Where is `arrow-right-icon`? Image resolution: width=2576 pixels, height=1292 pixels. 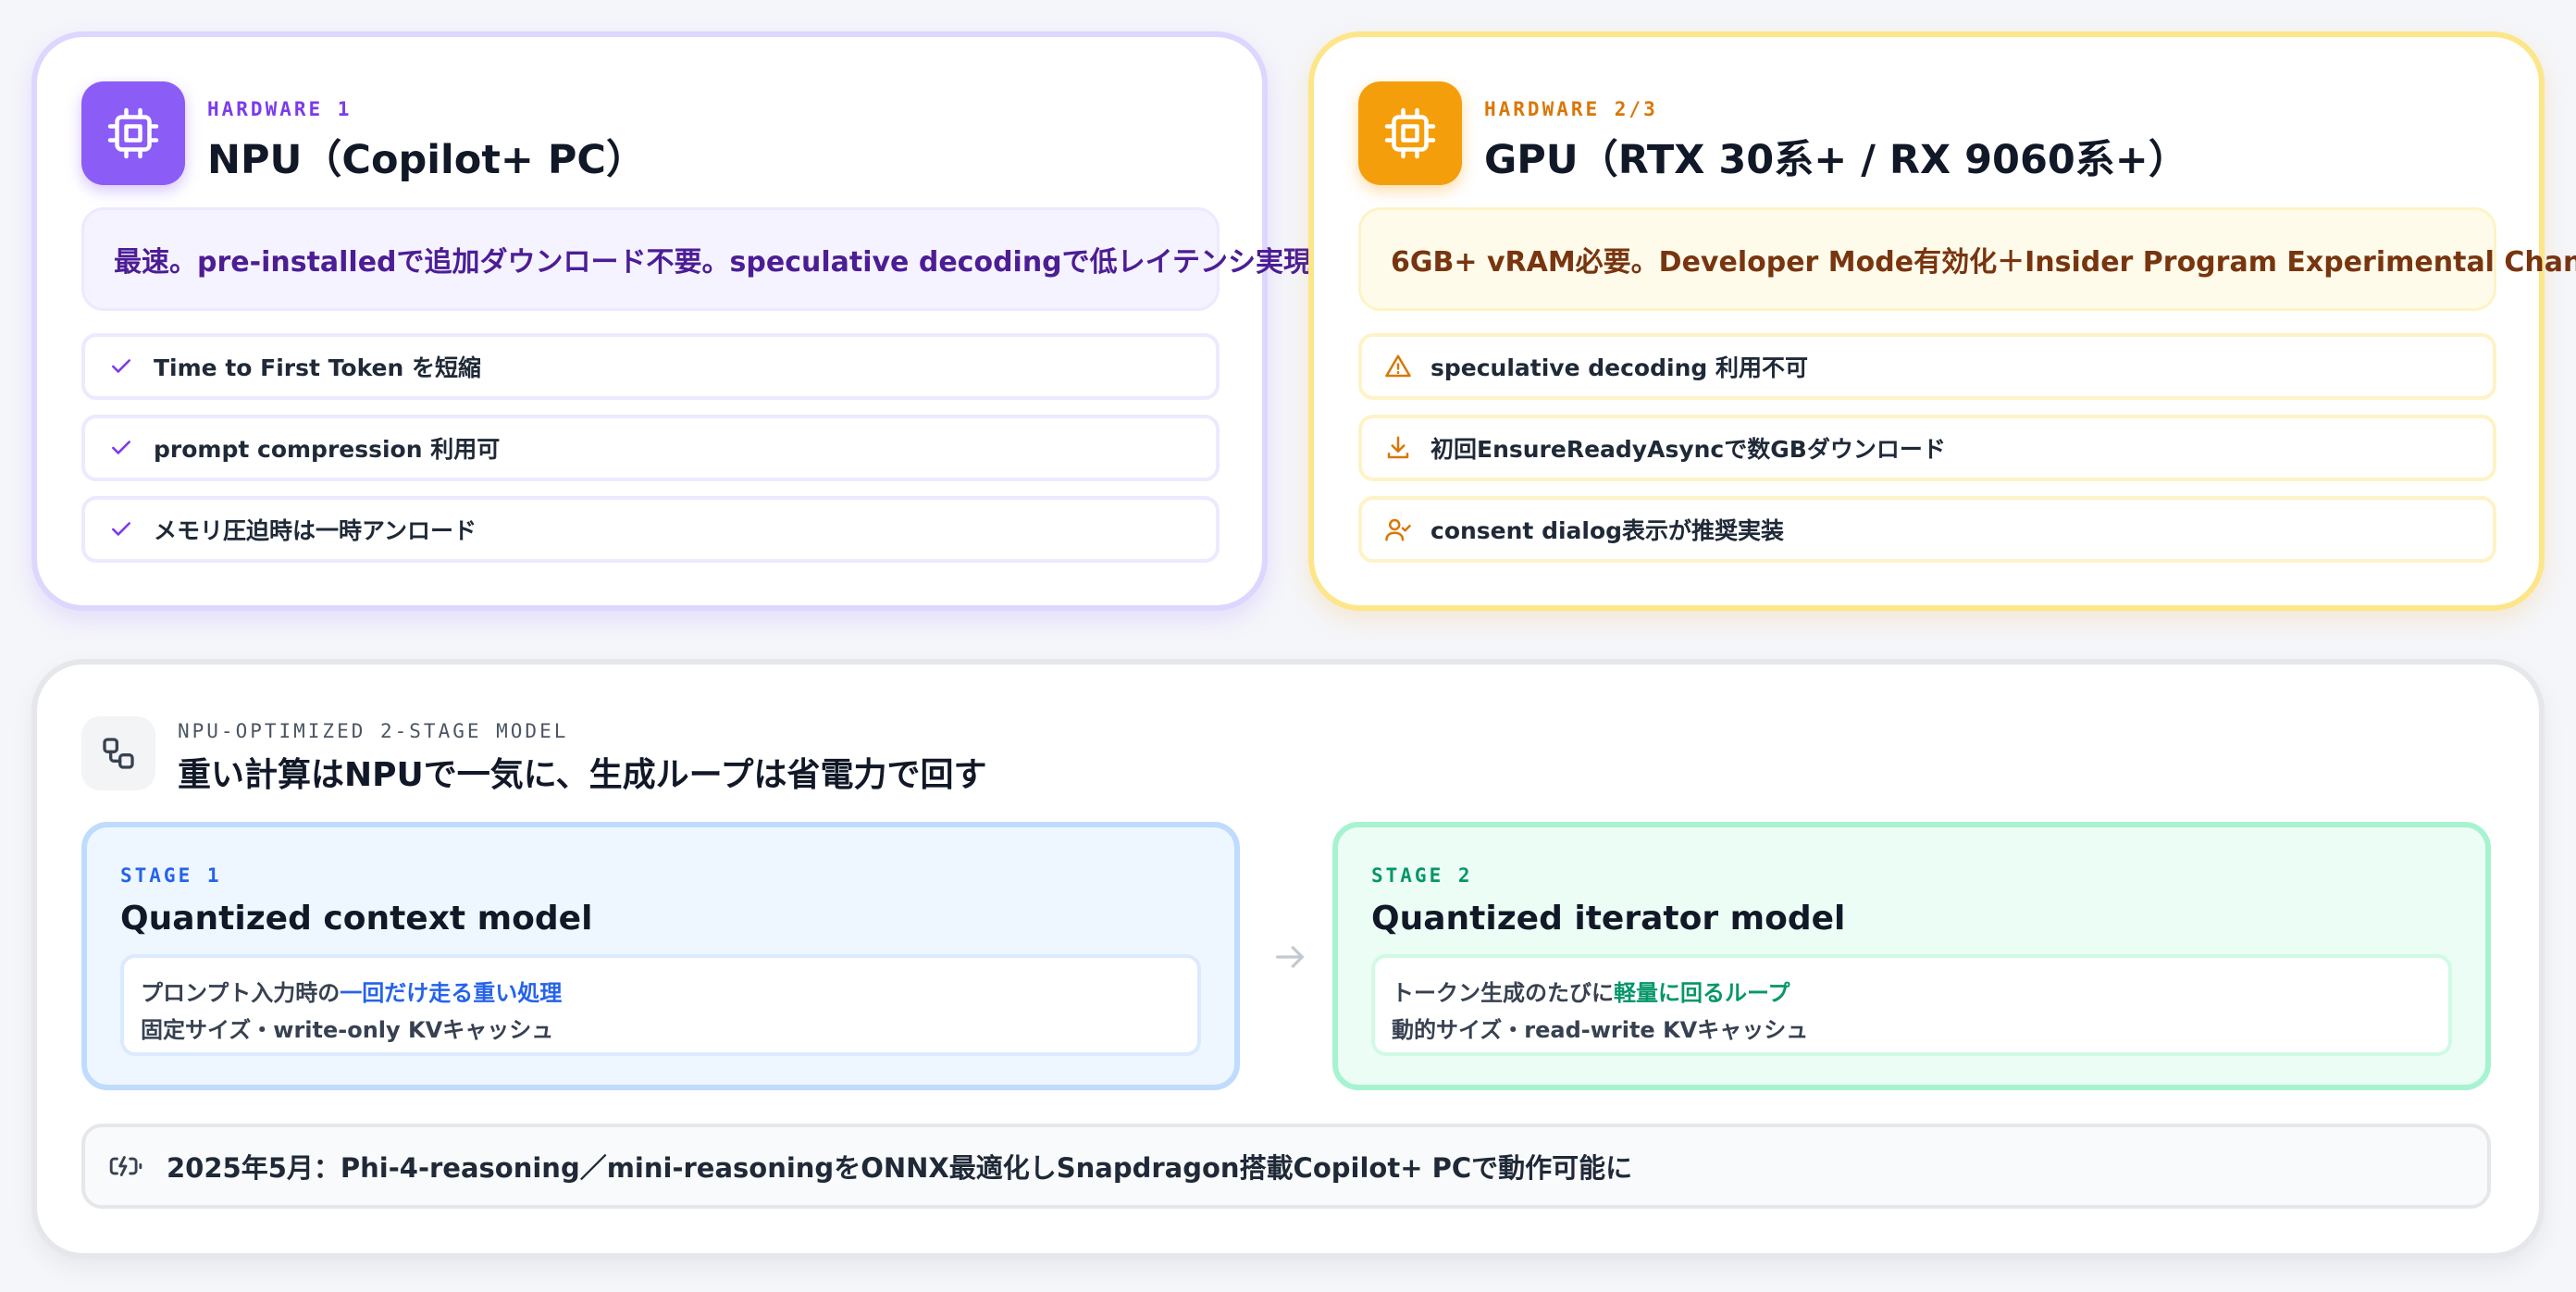 arrow-right-icon is located at coordinates (1290, 957).